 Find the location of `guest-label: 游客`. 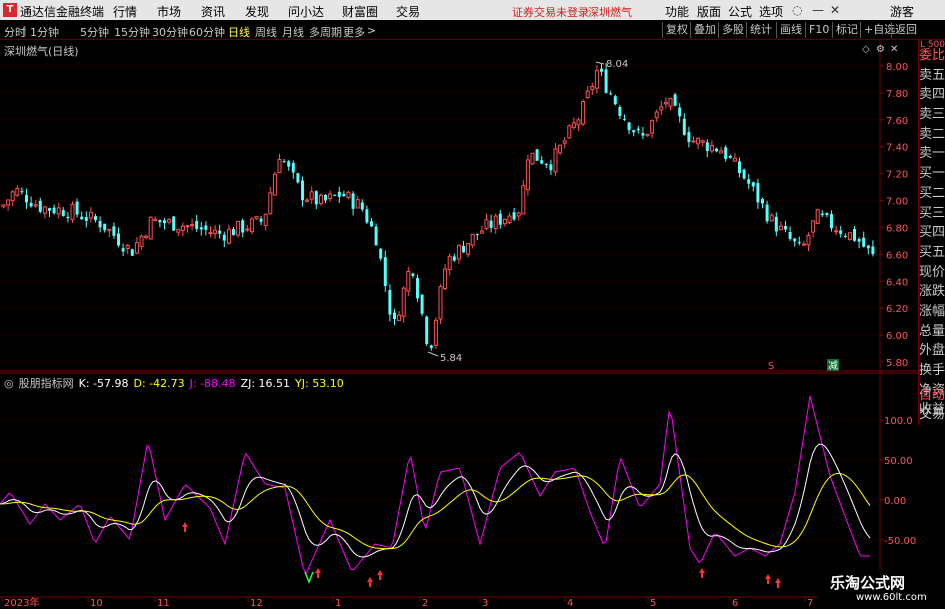

guest-label: 游客 is located at coordinates (902, 11).